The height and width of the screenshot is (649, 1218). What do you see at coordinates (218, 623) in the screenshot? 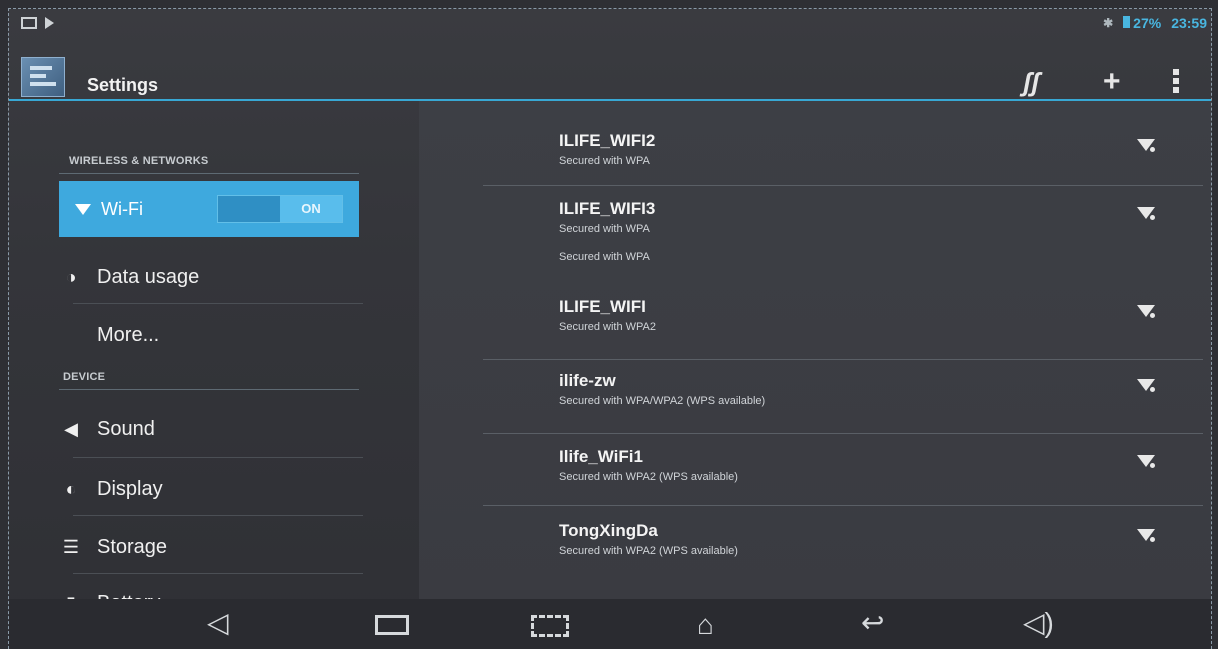
I see `volume-down-button: ◁` at bounding box center [218, 623].